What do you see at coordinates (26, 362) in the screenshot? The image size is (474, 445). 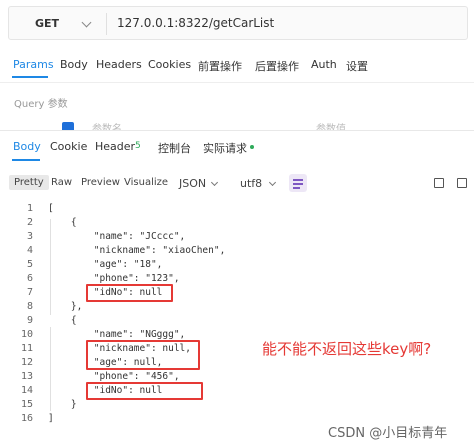 I see `line-number: 12` at bounding box center [26, 362].